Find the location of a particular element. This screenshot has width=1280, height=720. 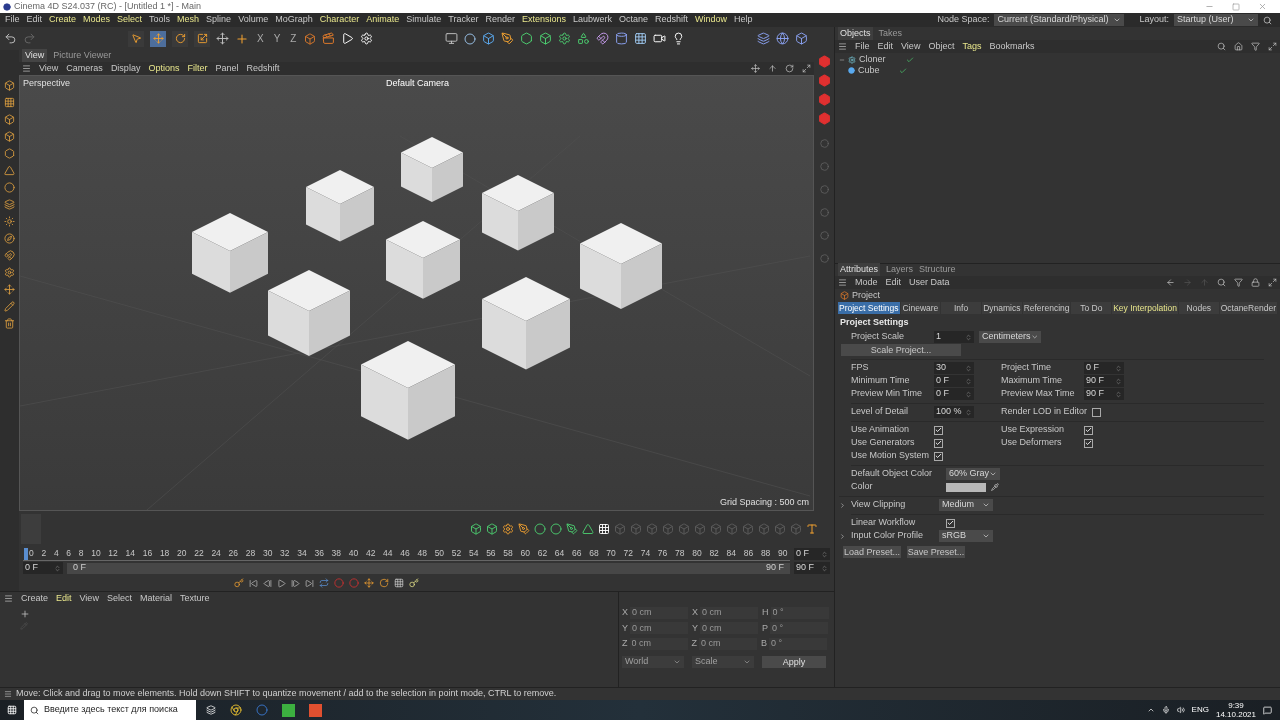

viewport-menu-item: Filter is located at coordinates (197, 68).